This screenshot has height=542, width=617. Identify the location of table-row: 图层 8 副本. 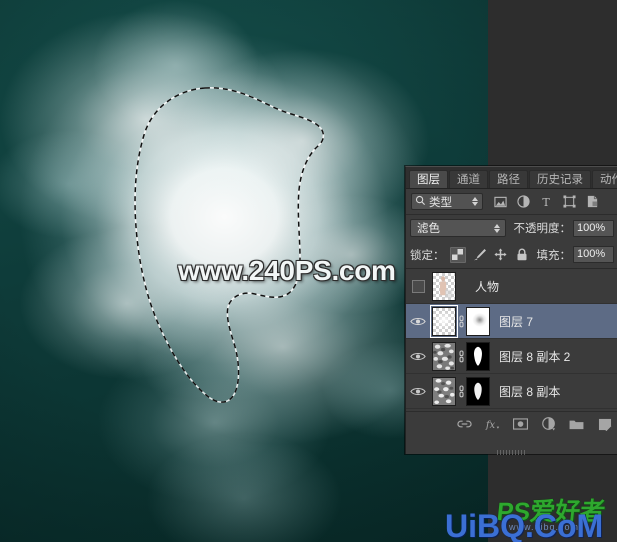
(511, 391).